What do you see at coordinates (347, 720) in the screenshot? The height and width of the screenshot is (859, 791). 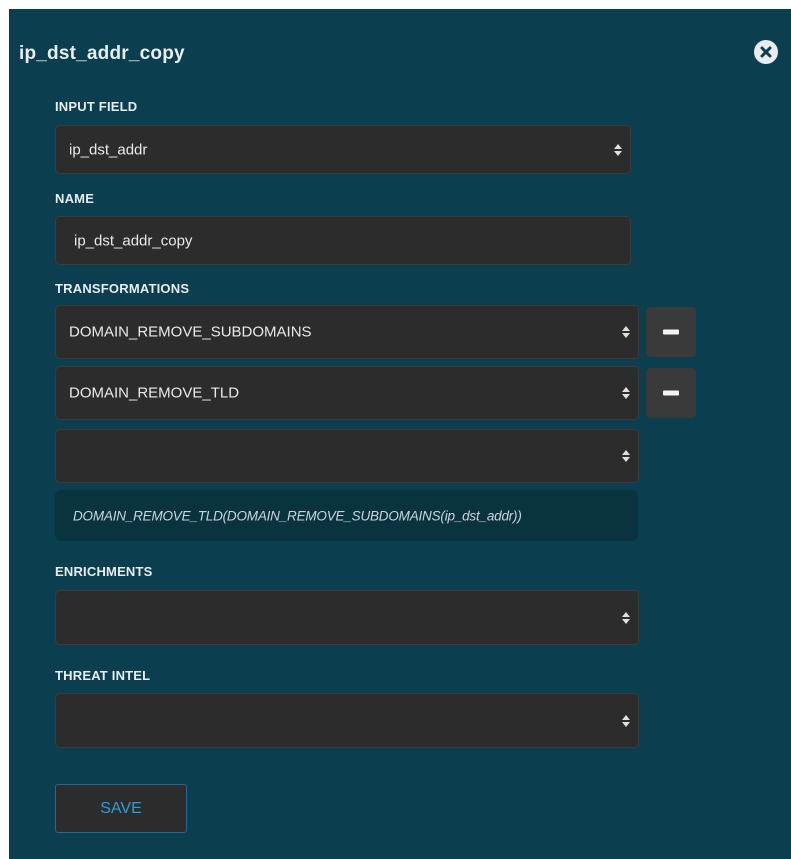 I see `threat-intel-select` at bounding box center [347, 720].